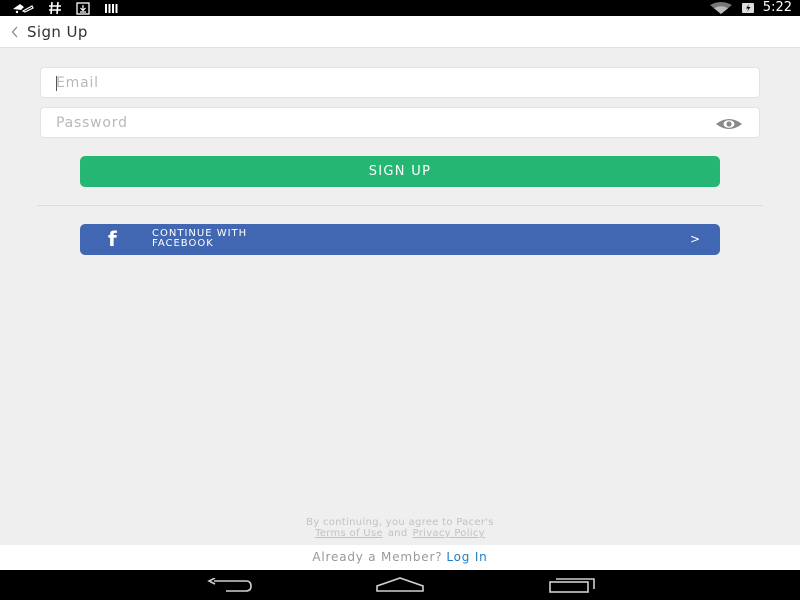 Image resolution: width=800 pixels, height=600 pixels. What do you see at coordinates (400, 32) in the screenshot?
I see `app-bar: Sign Up` at bounding box center [400, 32].